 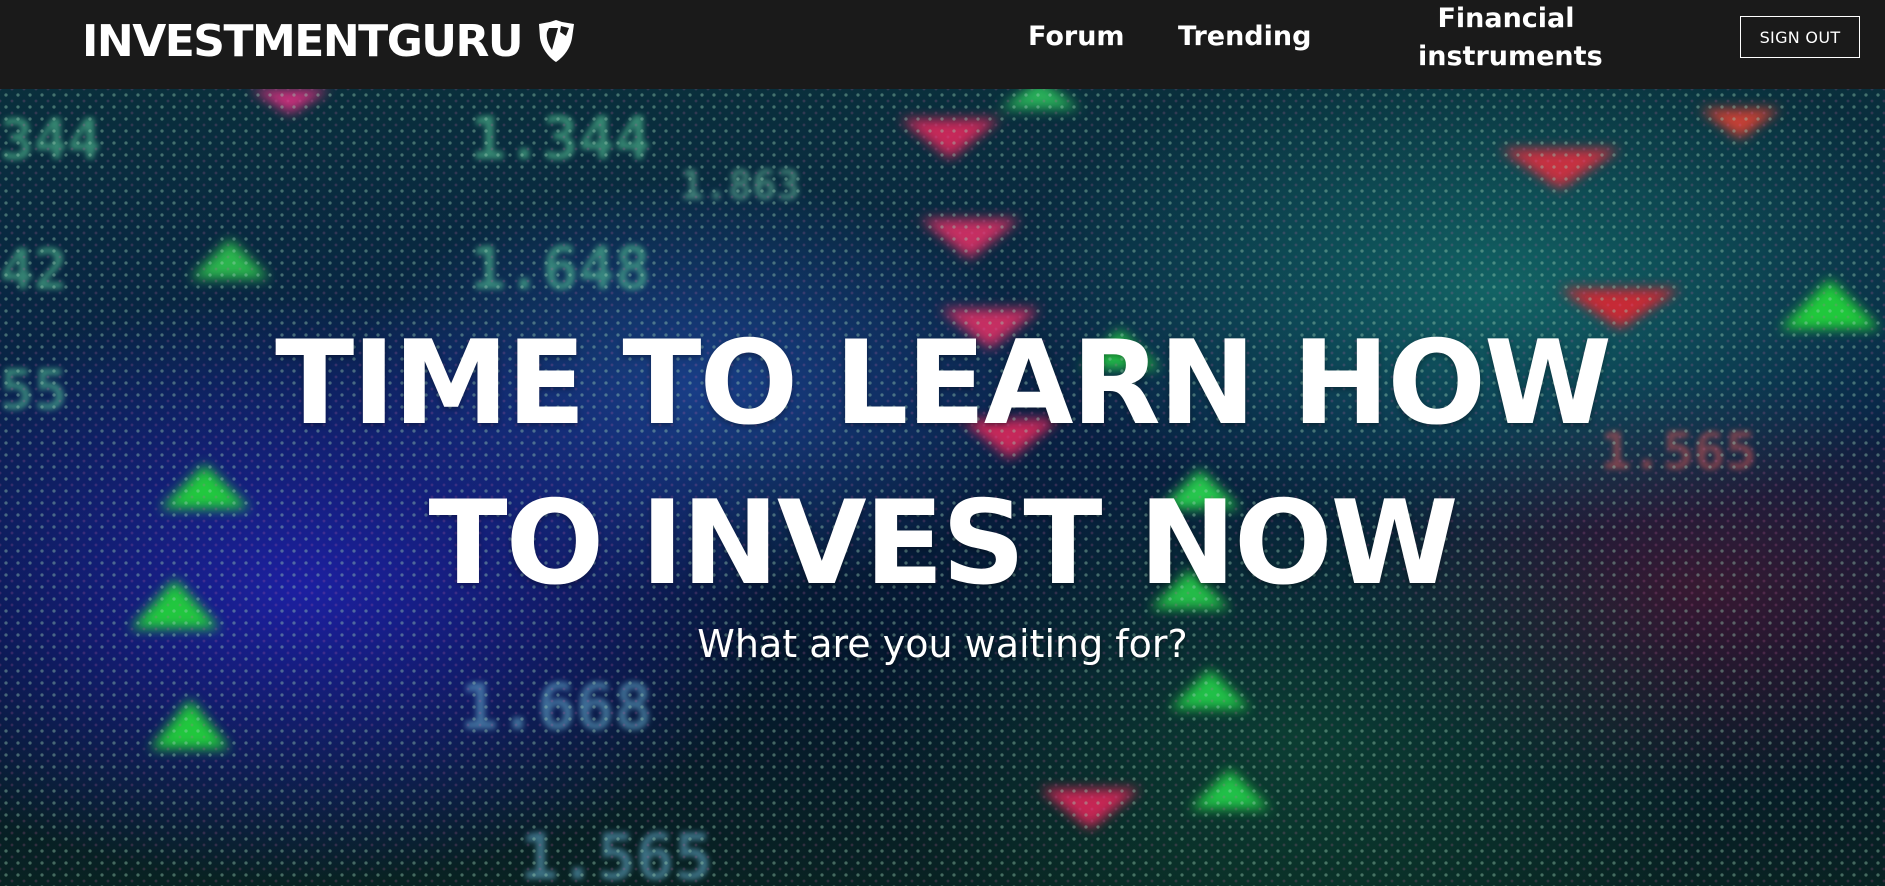 What do you see at coordinates (1510, 56) in the screenshot?
I see `nav-link-financial-line2: instruments` at bounding box center [1510, 56].